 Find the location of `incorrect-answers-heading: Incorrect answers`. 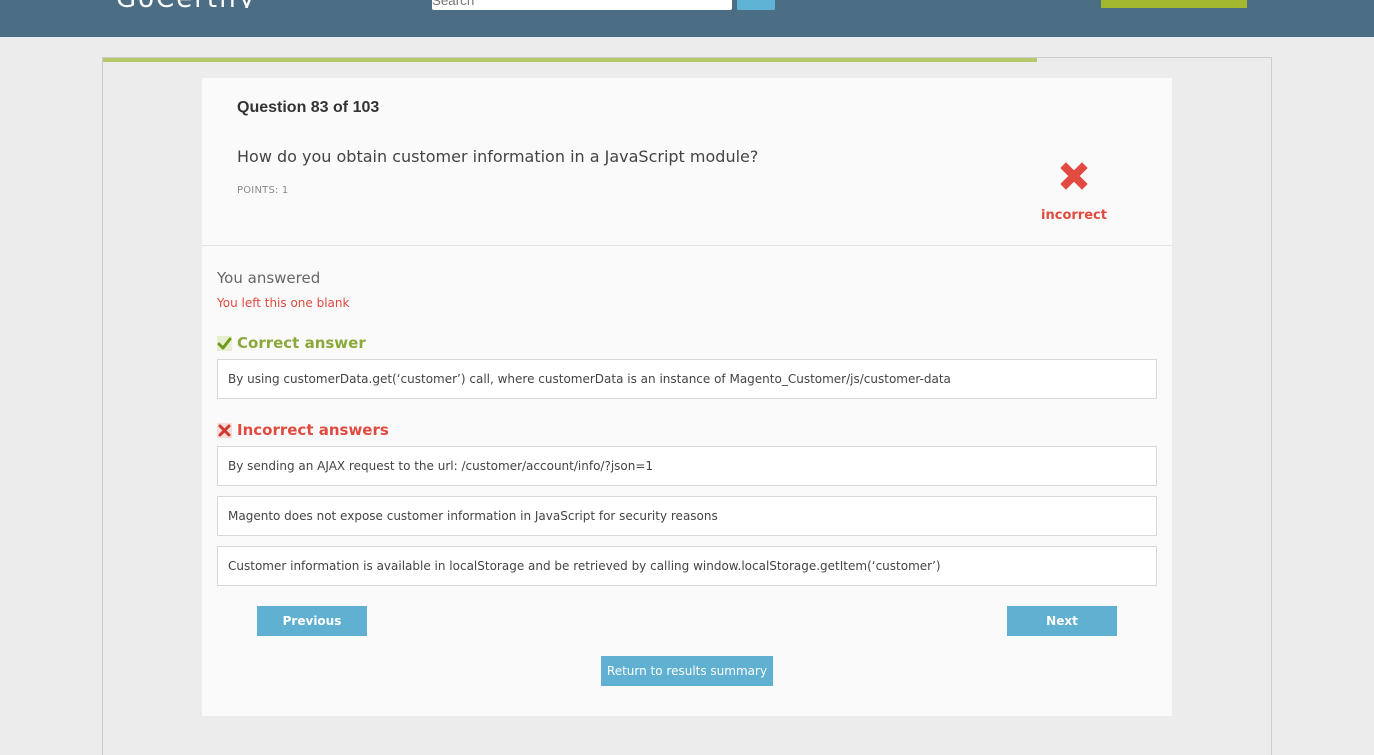

incorrect-answers-heading: Incorrect answers is located at coordinates (303, 430).